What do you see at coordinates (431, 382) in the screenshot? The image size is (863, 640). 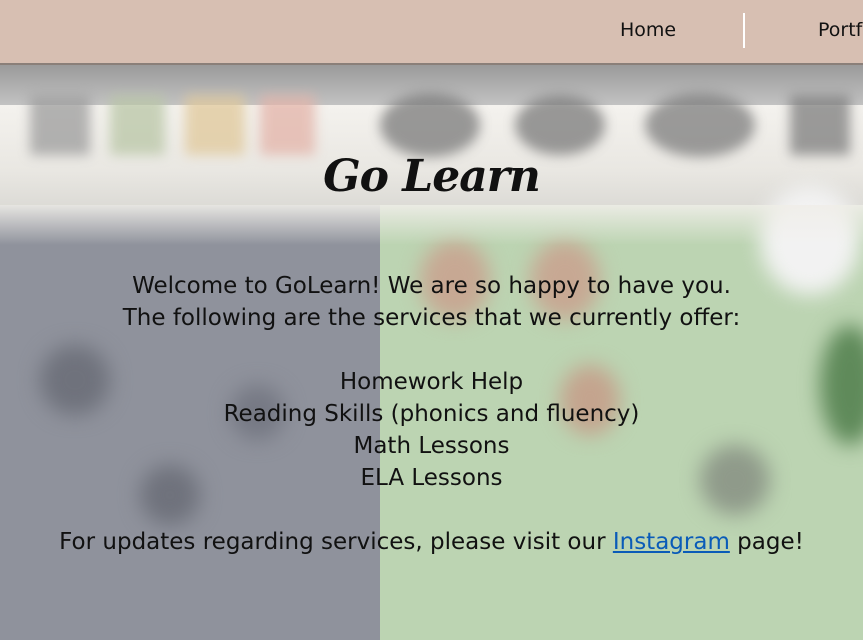 I see `service-item: Homework Help` at bounding box center [431, 382].